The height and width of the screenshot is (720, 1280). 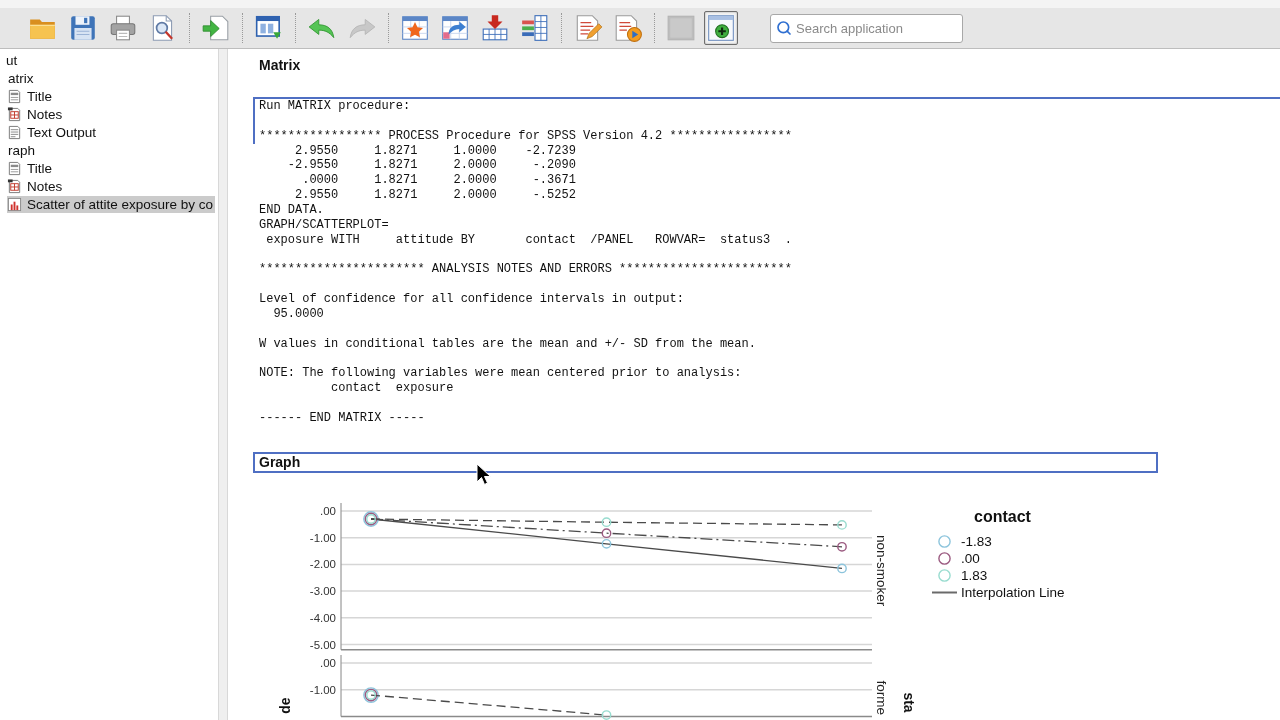 I want to click on output-text-line: 95.0000, so click(x=298, y=314).